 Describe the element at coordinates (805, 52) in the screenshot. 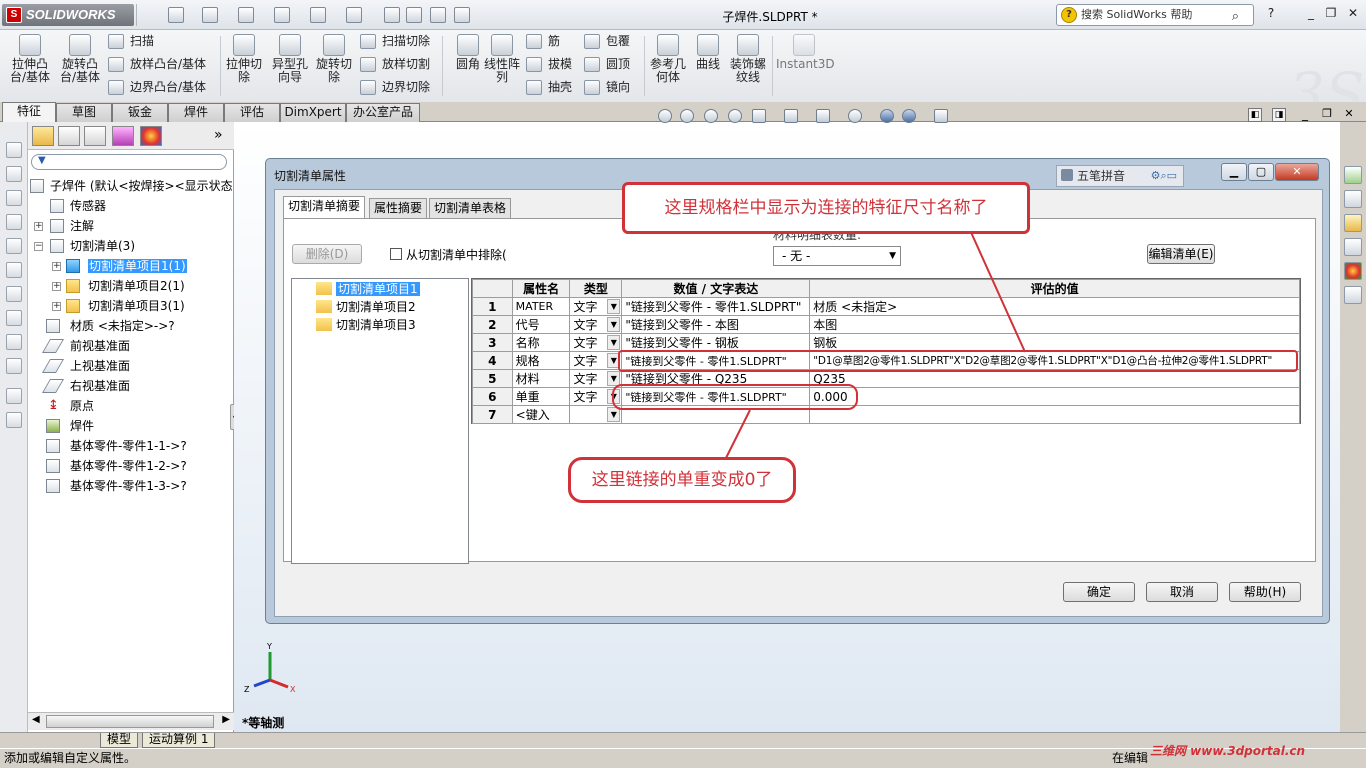

I see `instant3d-button: Instant3D` at that location.